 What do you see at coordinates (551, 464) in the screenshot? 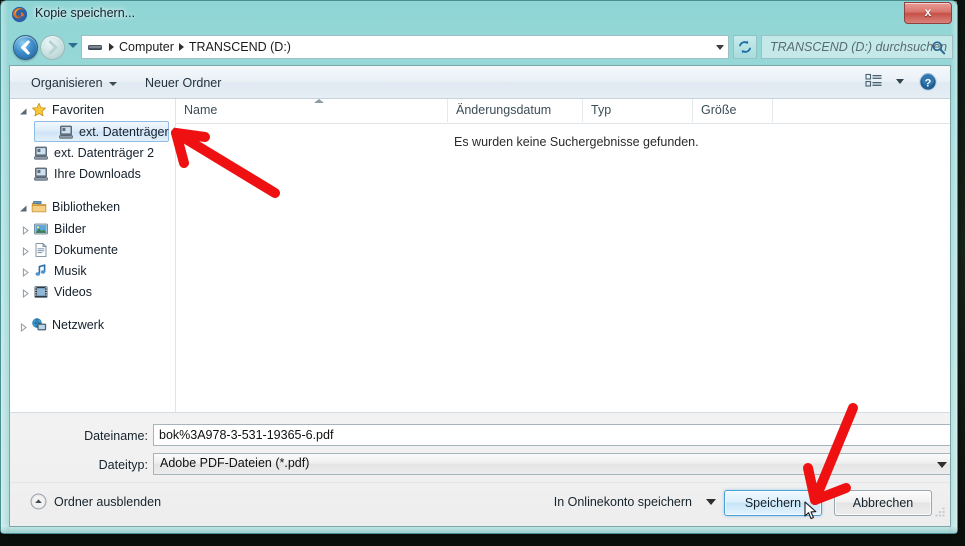
I see `filetype-select: Adobe PDF-Dateien (*.pdf)` at bounding box center [551, 464].